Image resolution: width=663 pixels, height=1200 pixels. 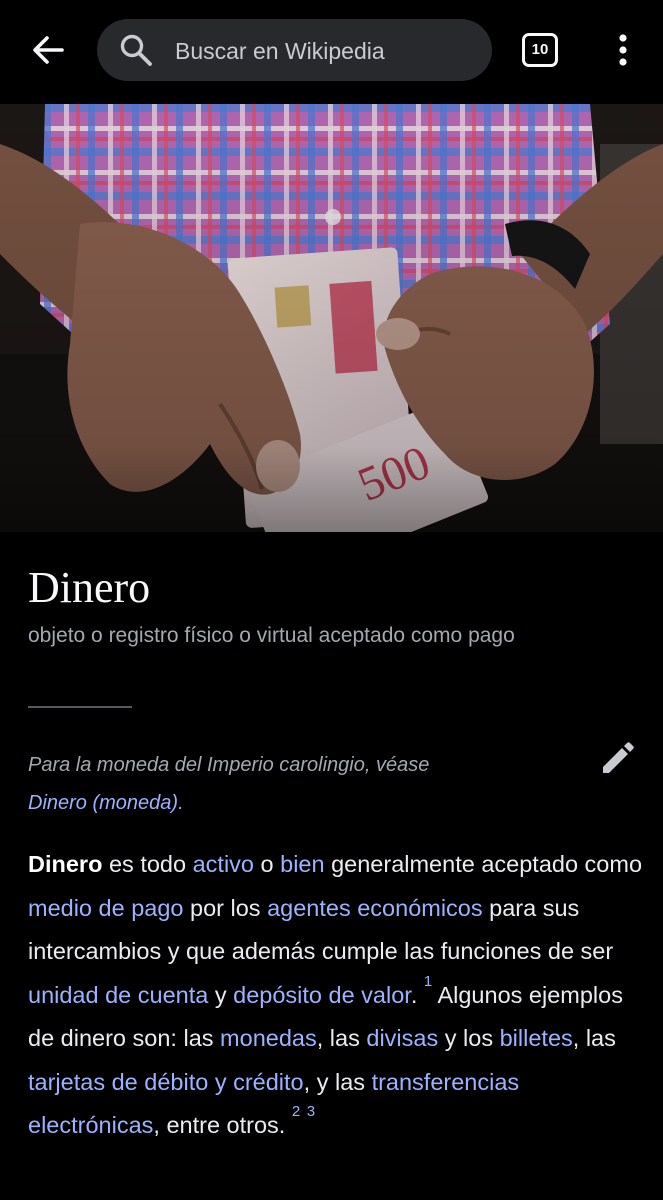 I want to click on article-link: billetes, so click(x=536, y=1038).